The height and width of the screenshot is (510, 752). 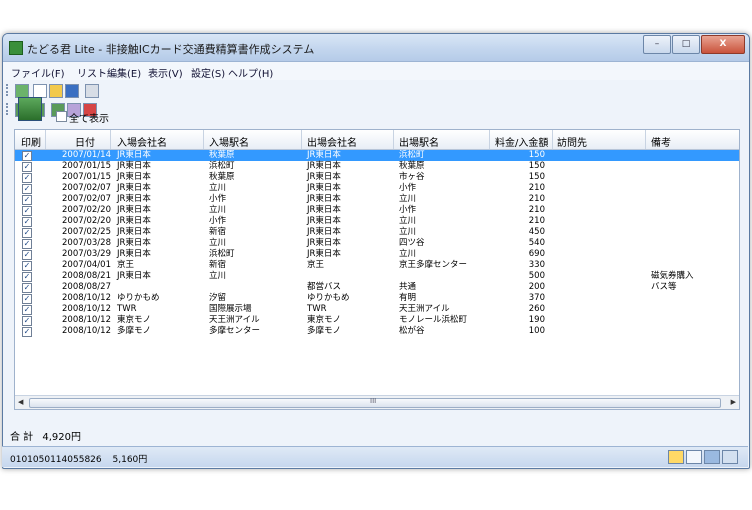 I want to click on in-station-cell: 多摩センター, so click(x=235, y=331).